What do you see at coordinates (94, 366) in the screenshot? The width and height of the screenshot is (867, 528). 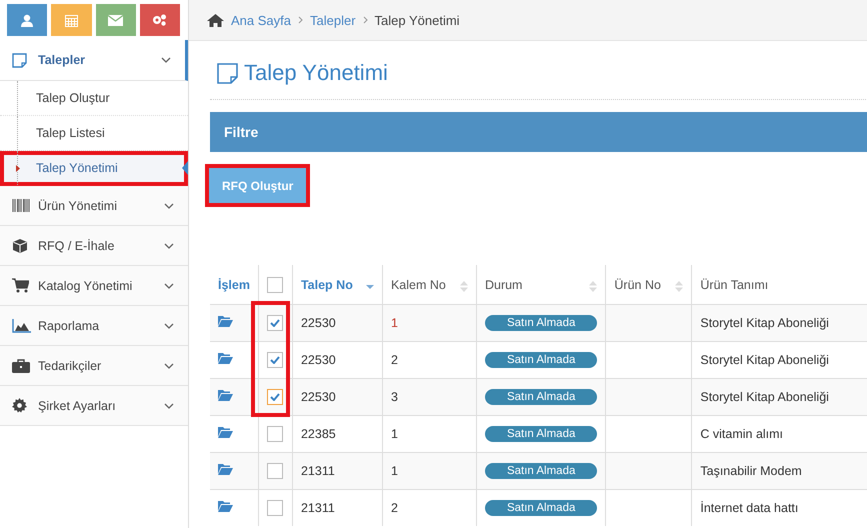 I see `menu-item: Tedarikçiler` at bounding box center [94, 366].